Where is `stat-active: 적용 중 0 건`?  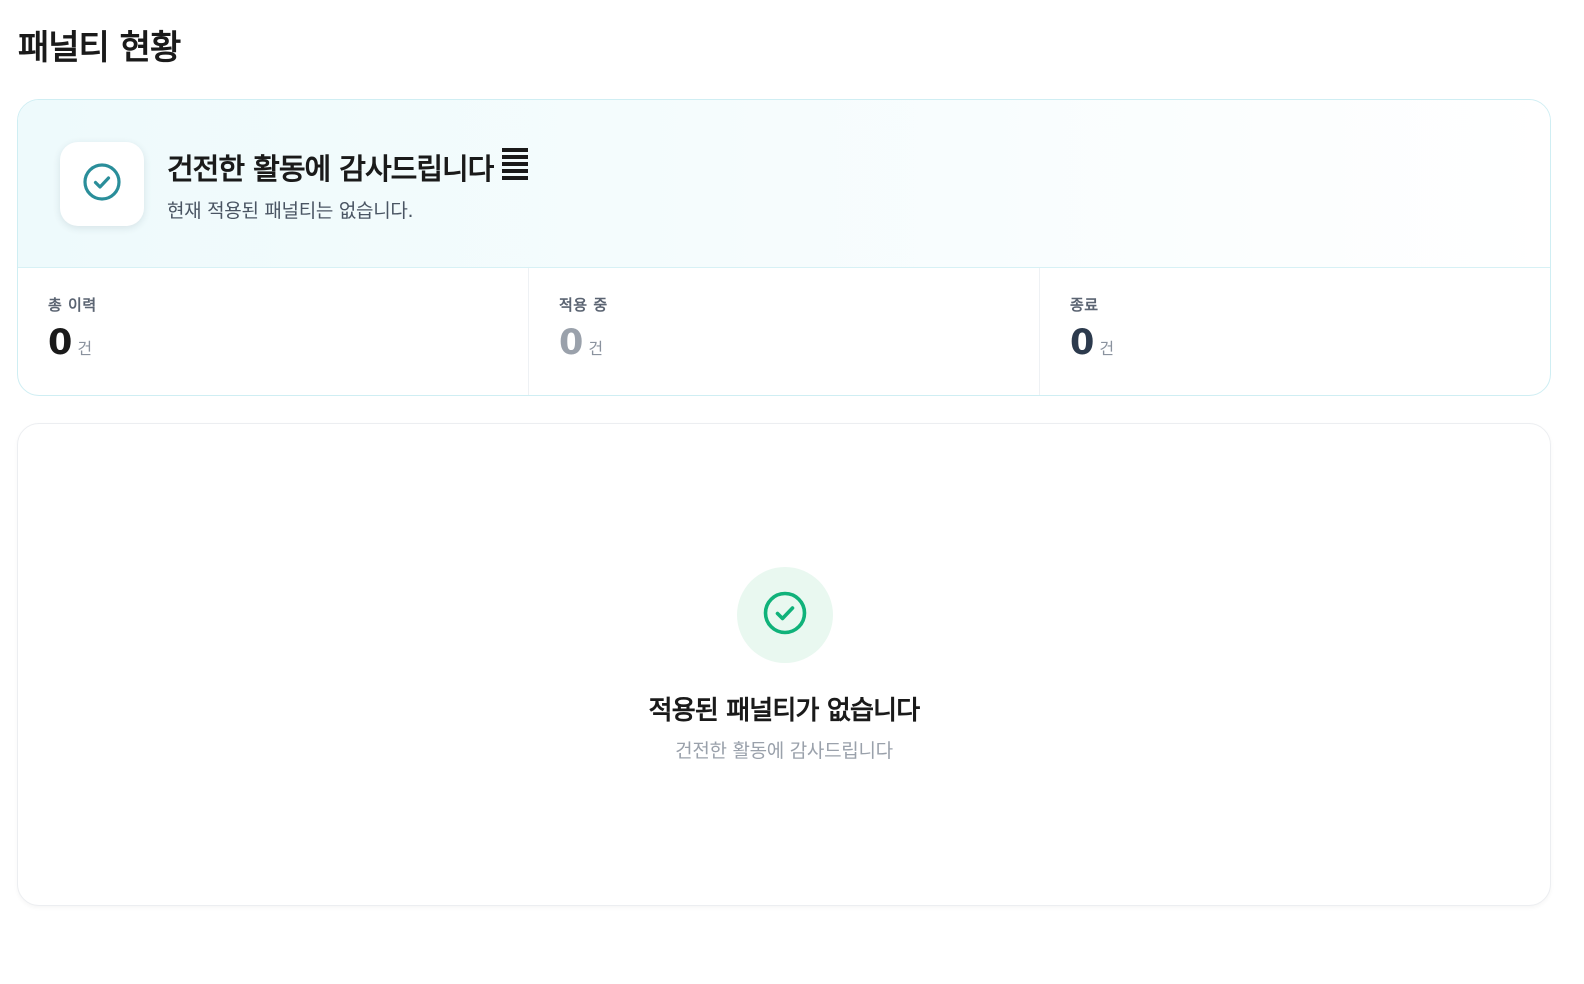
stat-active: 적용 중 0 건 is located at coordinates (784, 331).